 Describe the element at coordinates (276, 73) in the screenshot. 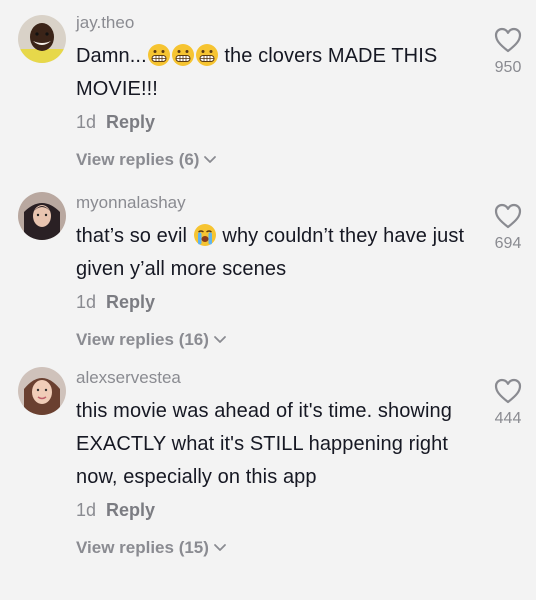

I see `comment-text: Damn... the clovers MADE THIS MOVIE!!!` at that location.